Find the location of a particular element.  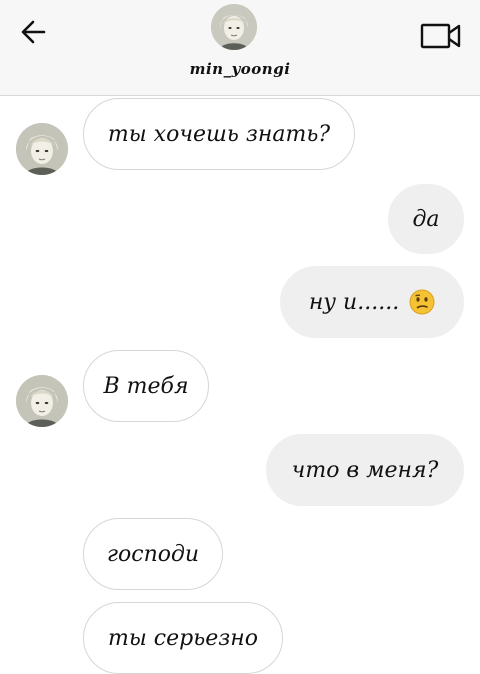

message-text: да is located at coordinates (426, 219).